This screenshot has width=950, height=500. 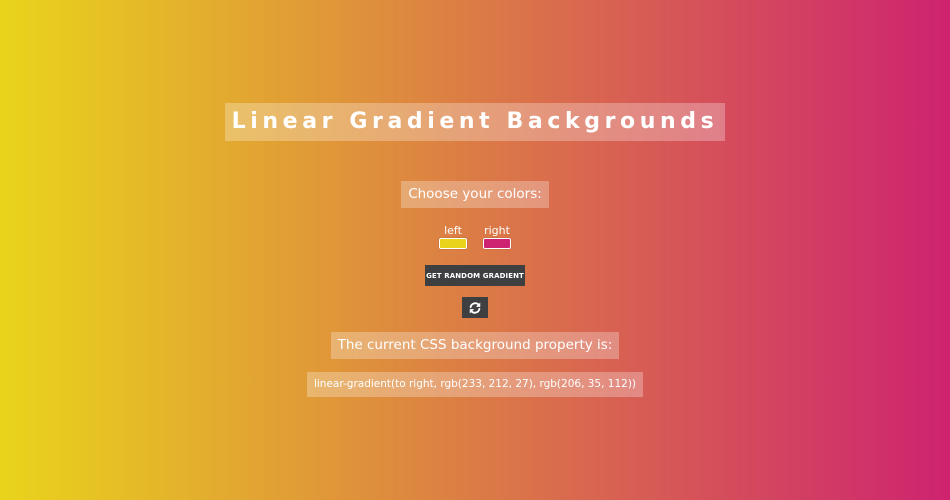 I want to click on choose-row: Choose your colors:, so click(x=475, y=194).